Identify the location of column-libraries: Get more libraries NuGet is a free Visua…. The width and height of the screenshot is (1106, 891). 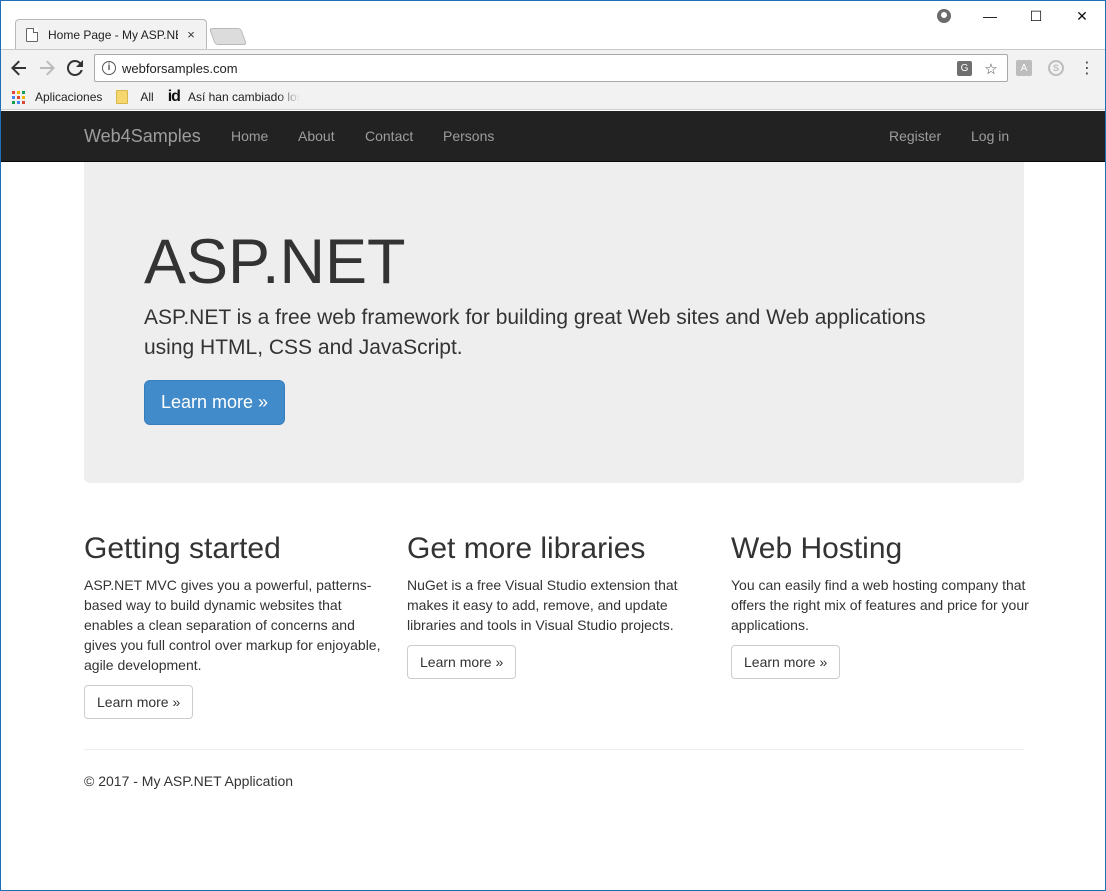
(557, 605).